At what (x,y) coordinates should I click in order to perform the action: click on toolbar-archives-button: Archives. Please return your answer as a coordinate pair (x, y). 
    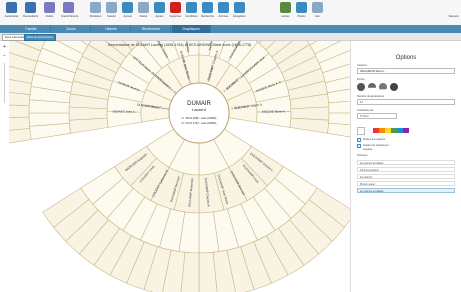
    Looking at the image, I should click on (223, 10).